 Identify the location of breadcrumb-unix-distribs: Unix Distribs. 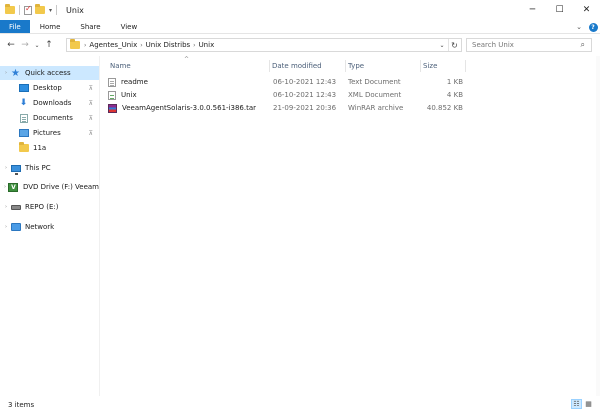
(168, 45).